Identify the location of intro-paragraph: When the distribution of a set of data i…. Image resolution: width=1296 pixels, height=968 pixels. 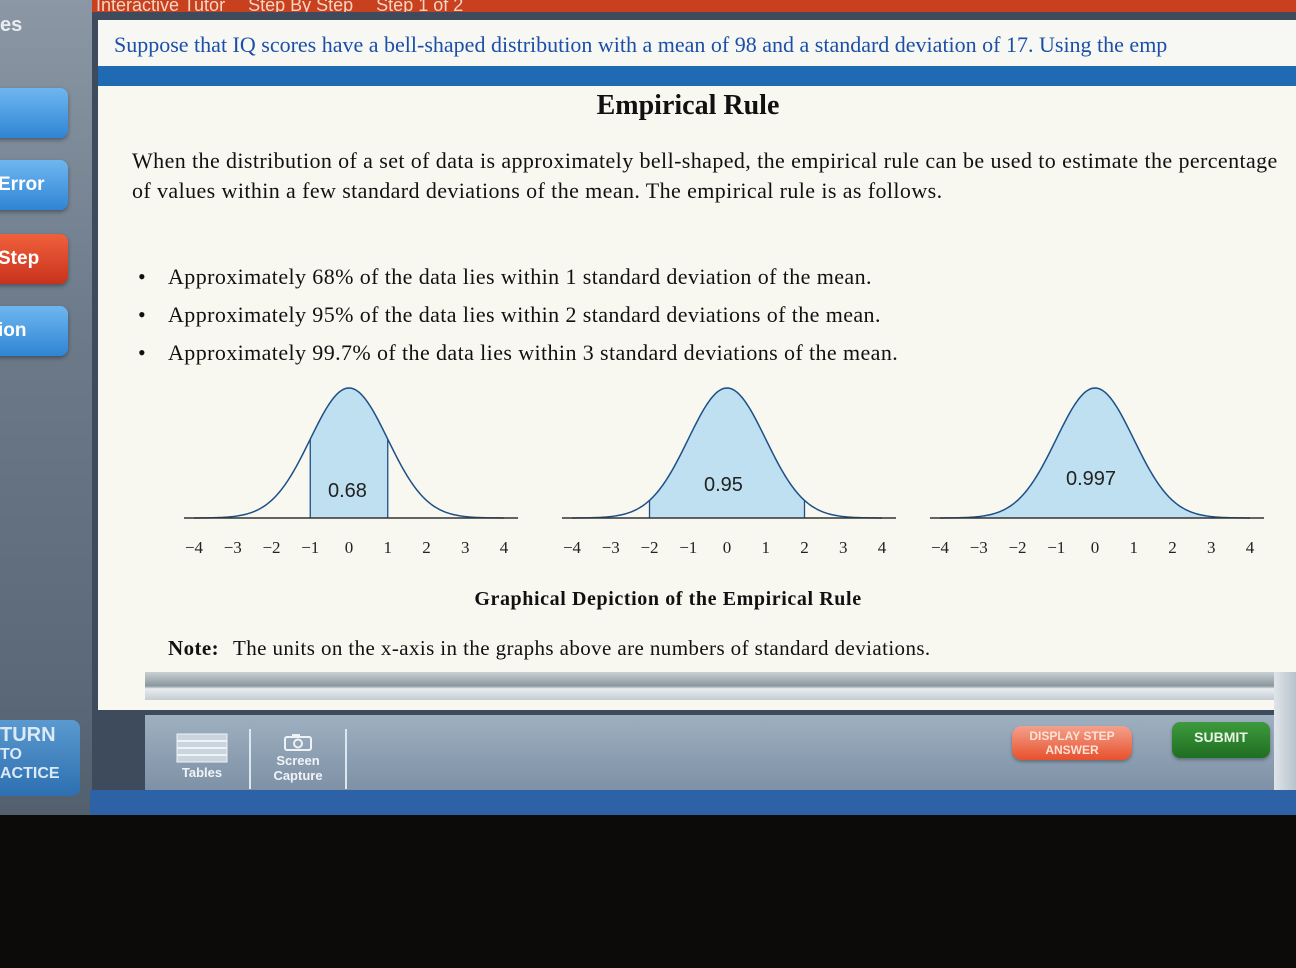
(705, 175).